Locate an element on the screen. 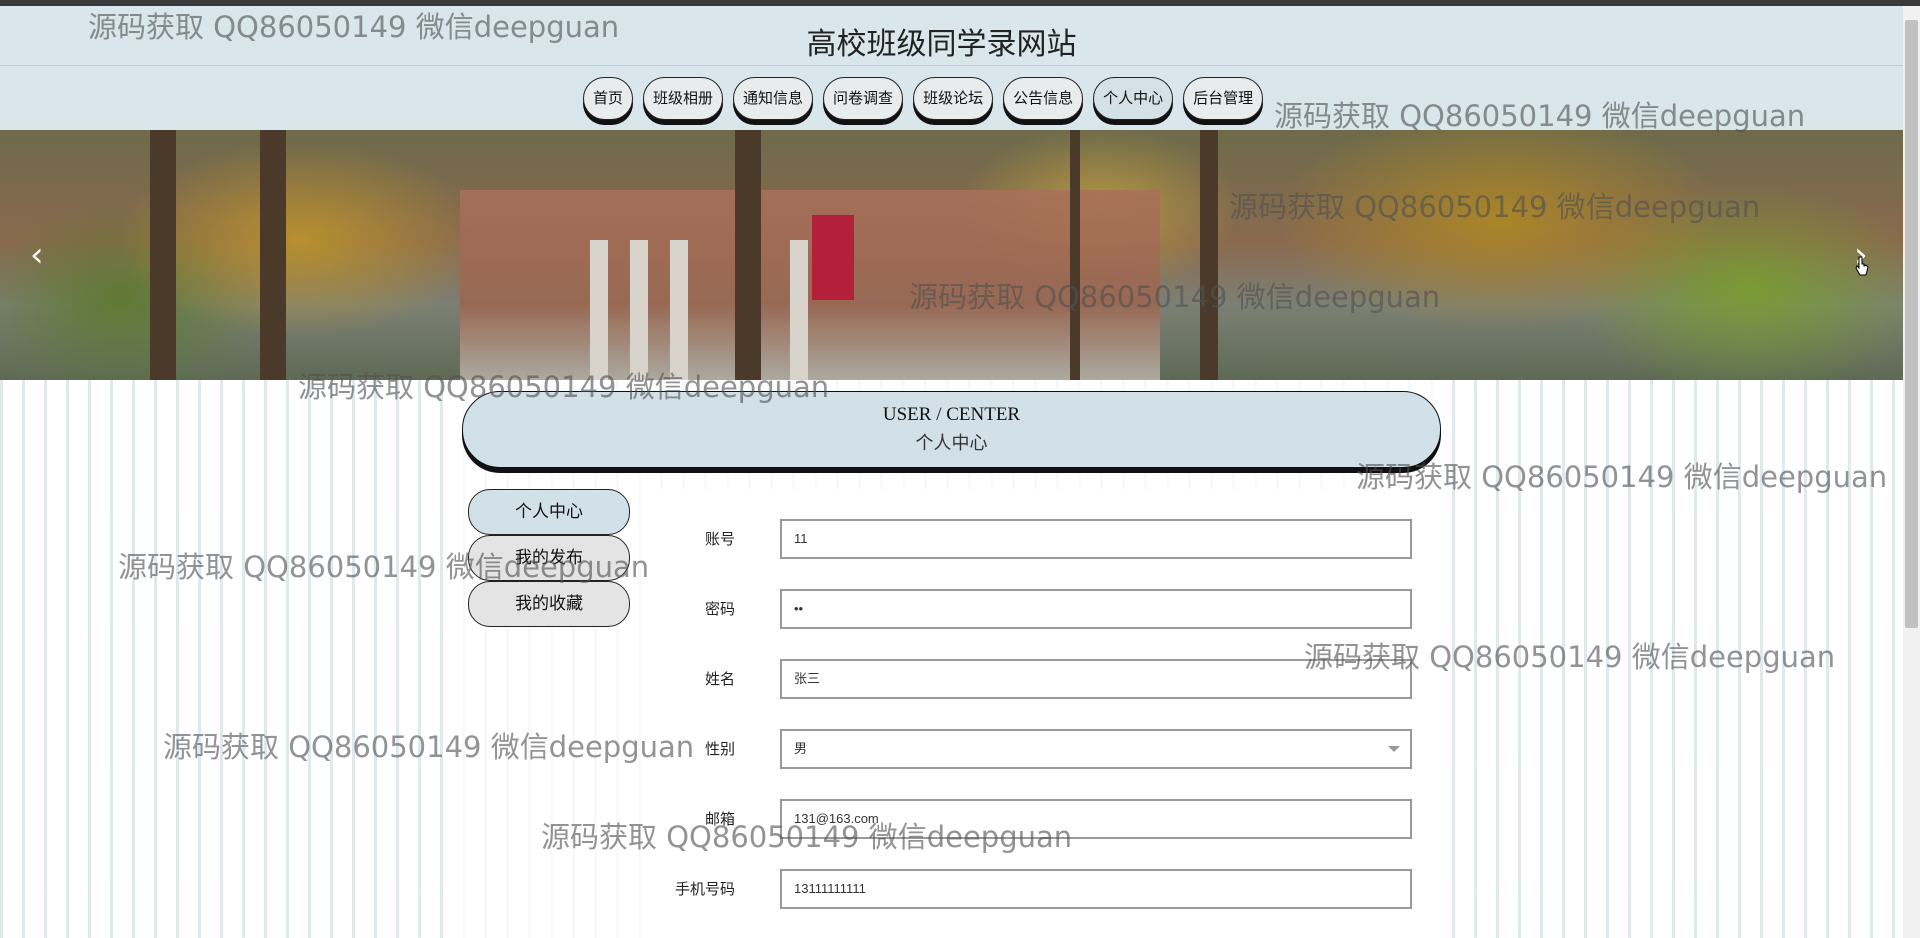 The width and height of the screenshot is (1920, 938). section-title-en: USER / CENTER is located at coordinates (951, 414).